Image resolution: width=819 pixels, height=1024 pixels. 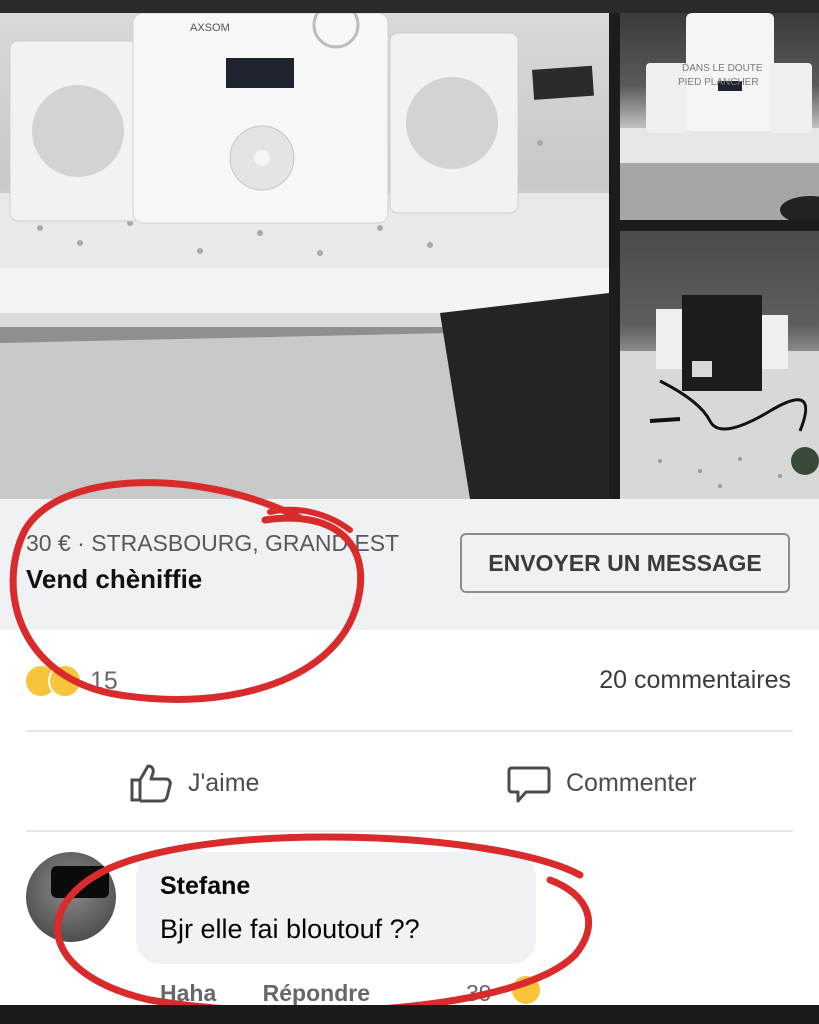 I want to click on send-message-button: ENVOYER UN MESSAGE, so click(x=625, y=563).